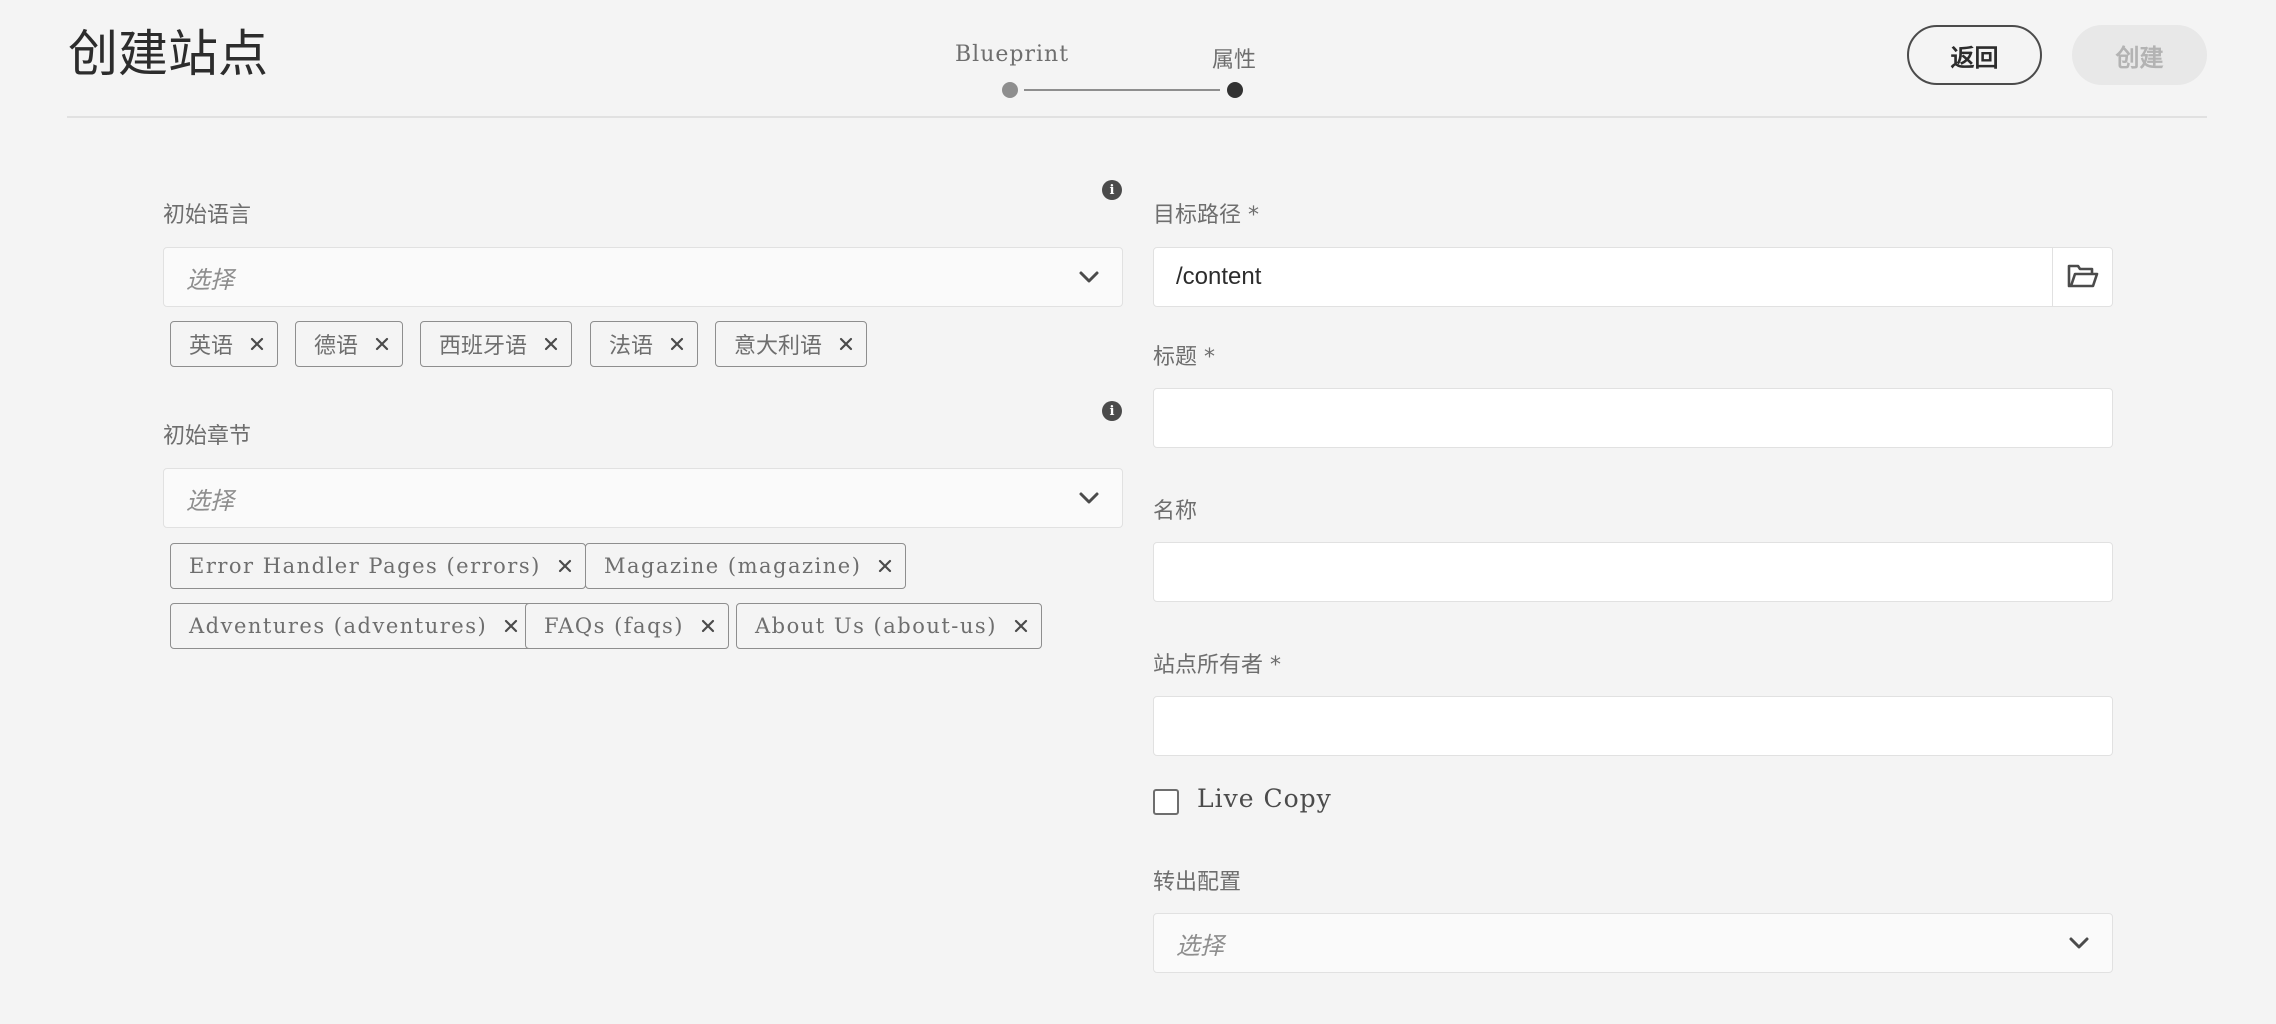 Image resolution: width=2276 pixels, height=1024 pixels. What do you see at coordinates (1175, 511) in the screenshot?
I see `name-label: 名称` at bounding box center [1175, 511].